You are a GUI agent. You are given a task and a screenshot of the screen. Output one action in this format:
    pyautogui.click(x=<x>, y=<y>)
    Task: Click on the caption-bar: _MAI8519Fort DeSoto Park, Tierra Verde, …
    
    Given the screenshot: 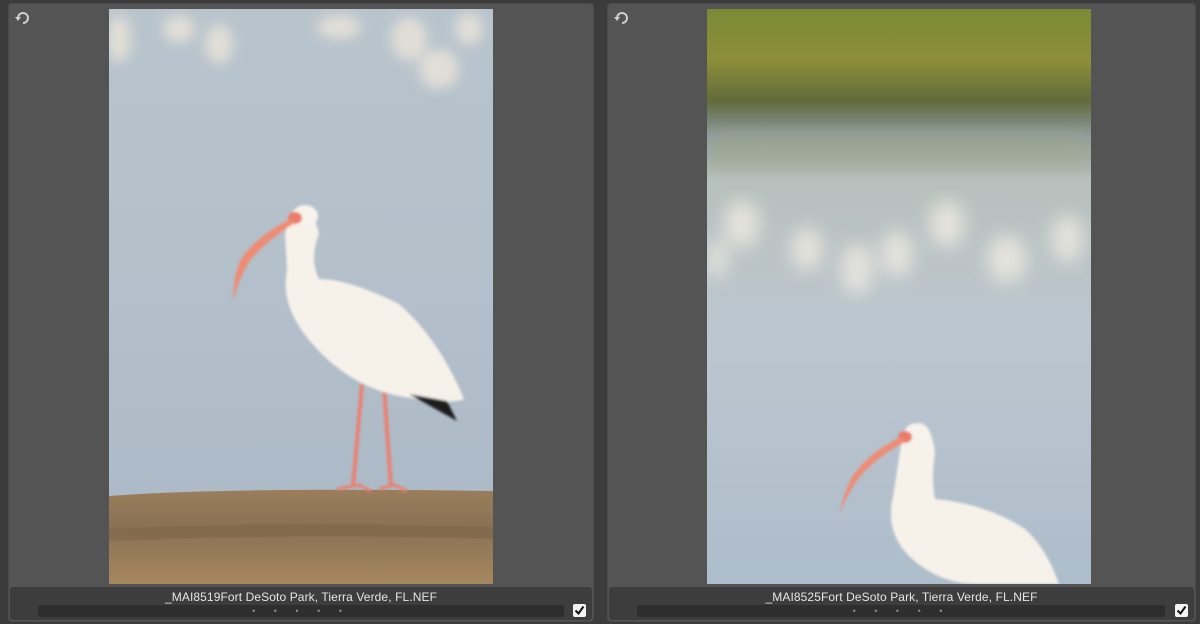 What is the action you would take?
    pyautogui.click(x=301, y=603)
    